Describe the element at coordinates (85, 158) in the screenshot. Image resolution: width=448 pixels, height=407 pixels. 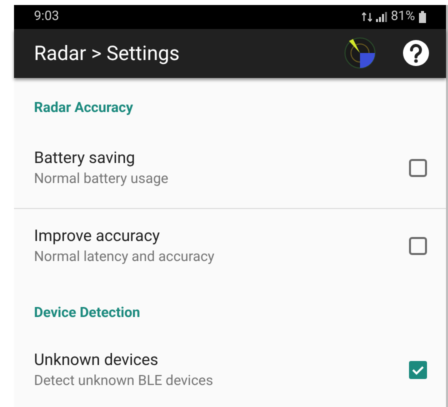
I see `setting-title: Battery saving` at that location.